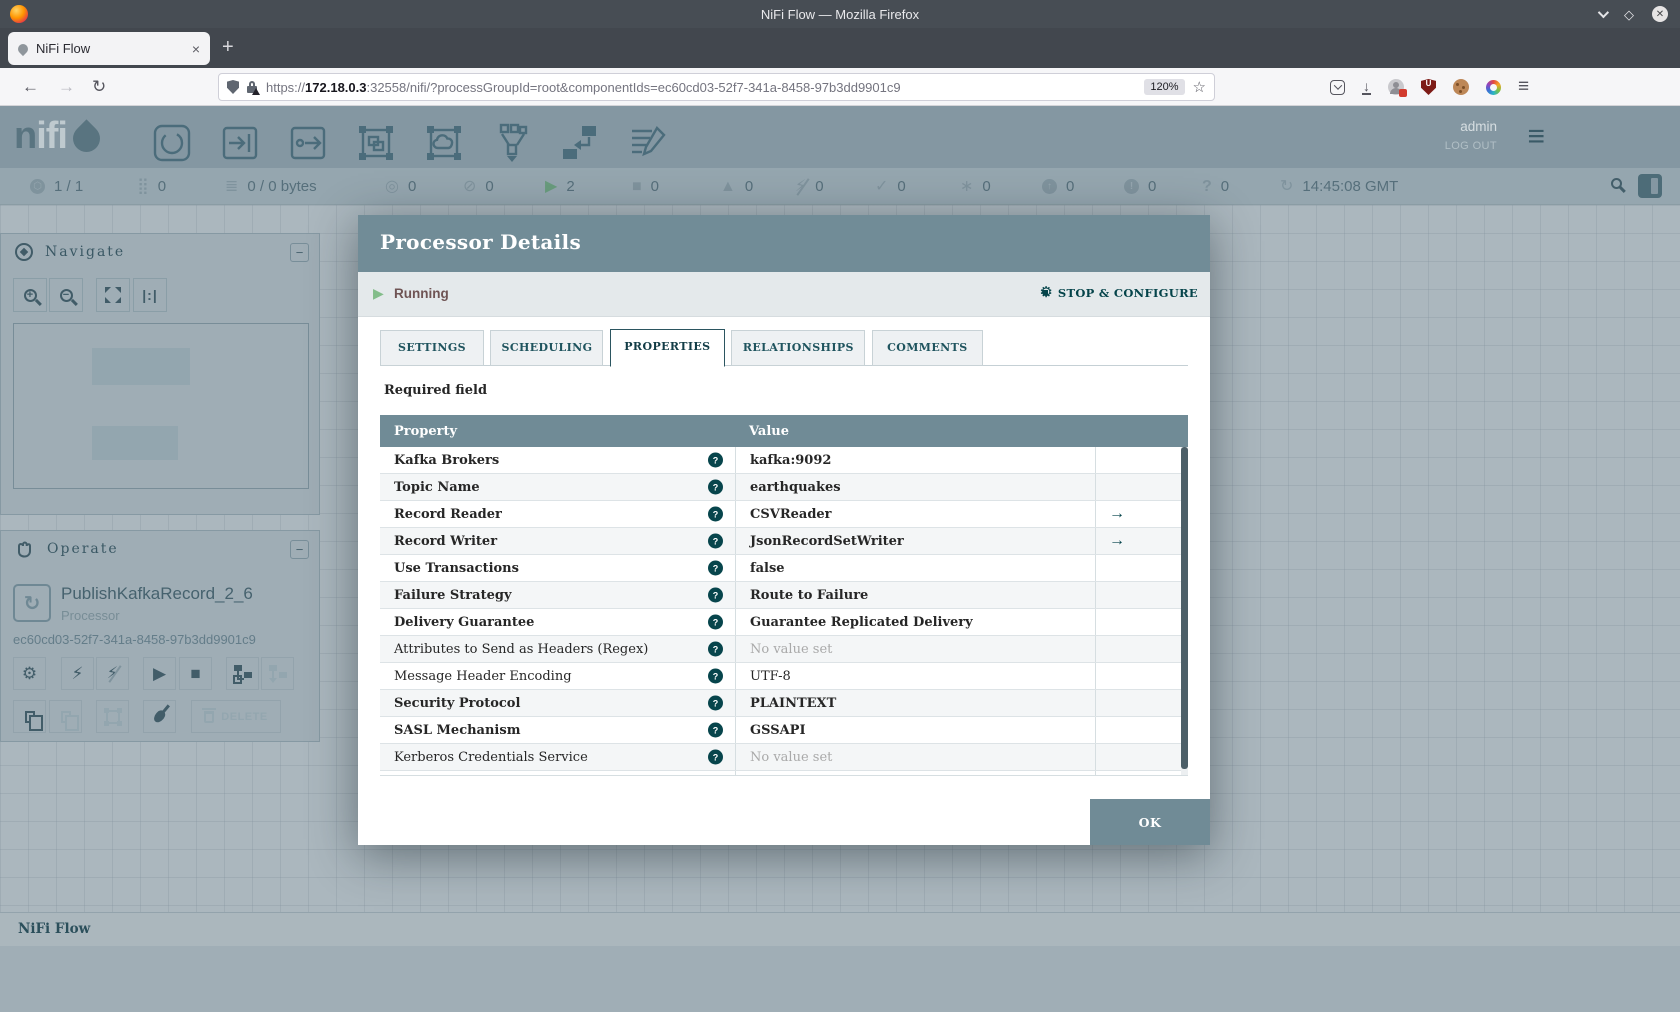  What do you see at coordinates (1397, 88) in the screenshot?
I see `extension-avatar-icon` at bounding box center [1397, 88].